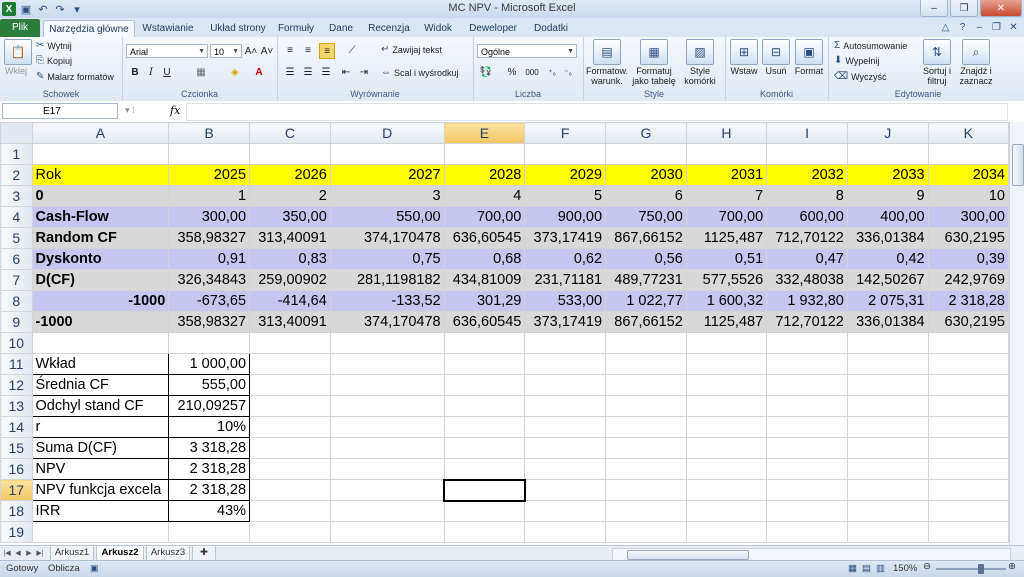 The height and width of the screenshot is (577, 1024). What do you see at coordinates (100, 469) in the screenshot?
I see `cell-a16: NPV` at bounding box center [100, 469].